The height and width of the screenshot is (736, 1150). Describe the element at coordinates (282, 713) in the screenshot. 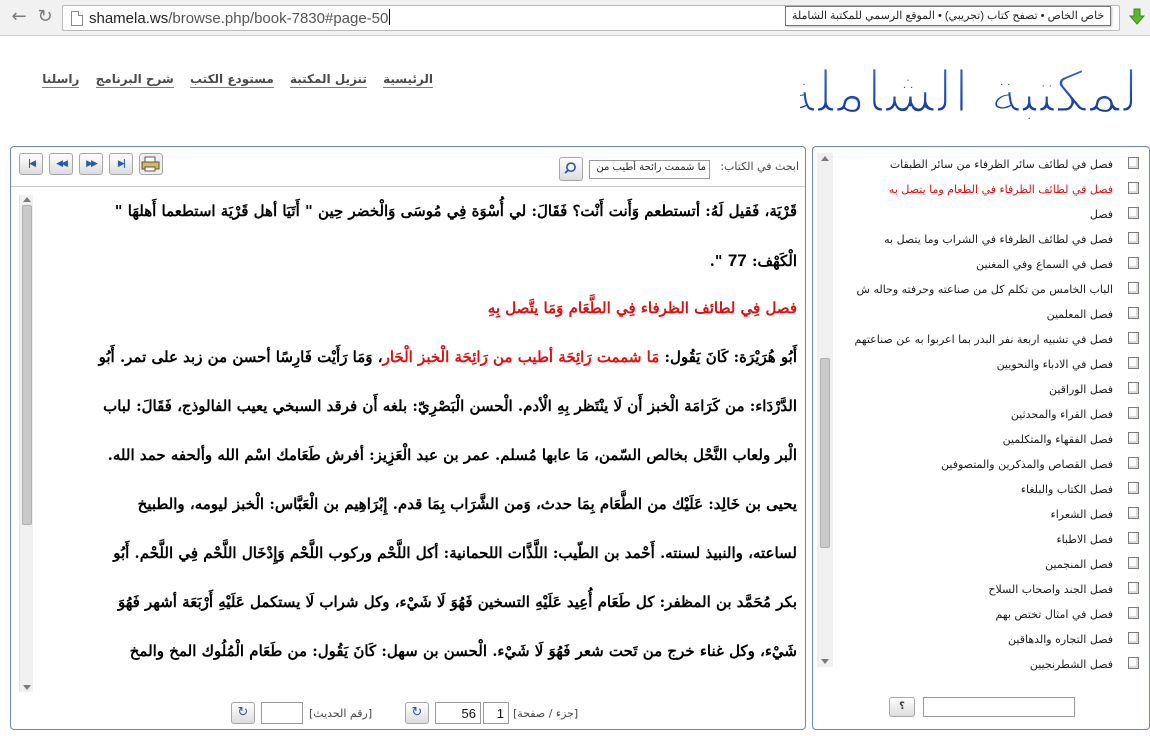

I see `hadith-number-input` at that location.